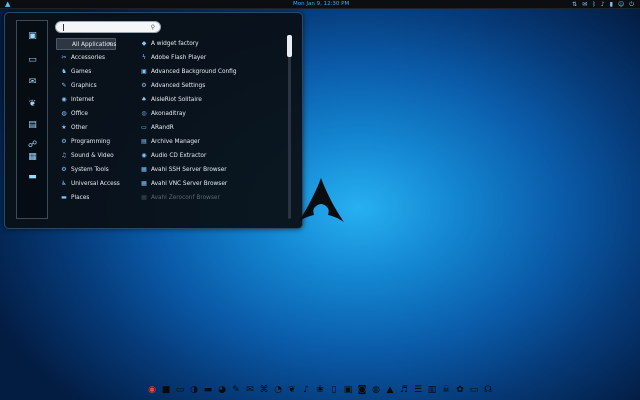 This screenshot has width=640, height=400. What do you see at coordinates (390, 390) in the screenshot?
I see `vlc-icon: ▲` at bounding box center [390, 390].